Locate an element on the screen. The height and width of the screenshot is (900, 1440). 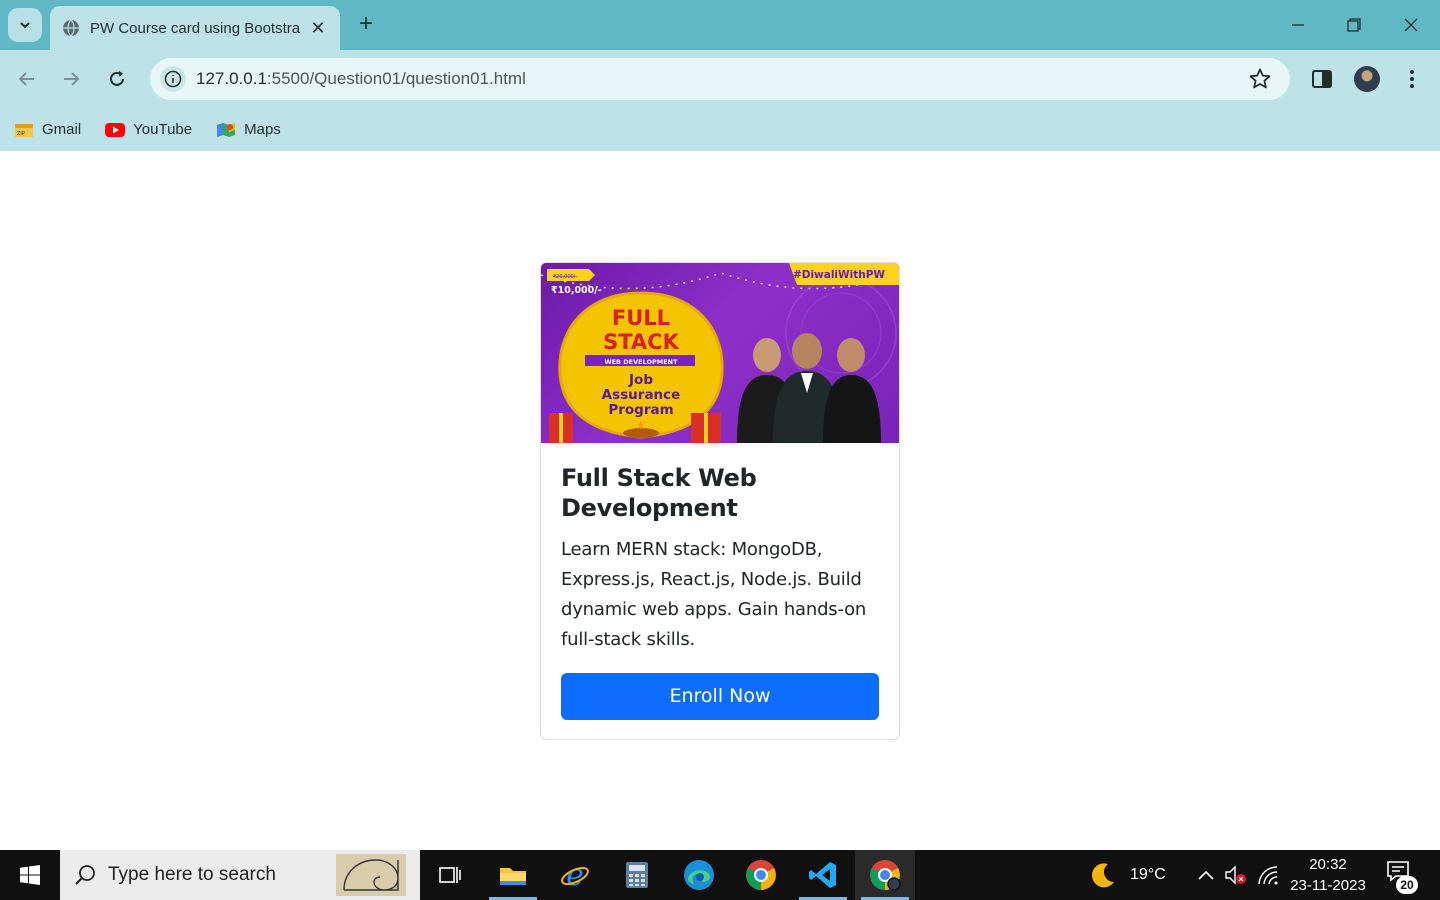
task-view-icon is located at coordinates (450, 875).